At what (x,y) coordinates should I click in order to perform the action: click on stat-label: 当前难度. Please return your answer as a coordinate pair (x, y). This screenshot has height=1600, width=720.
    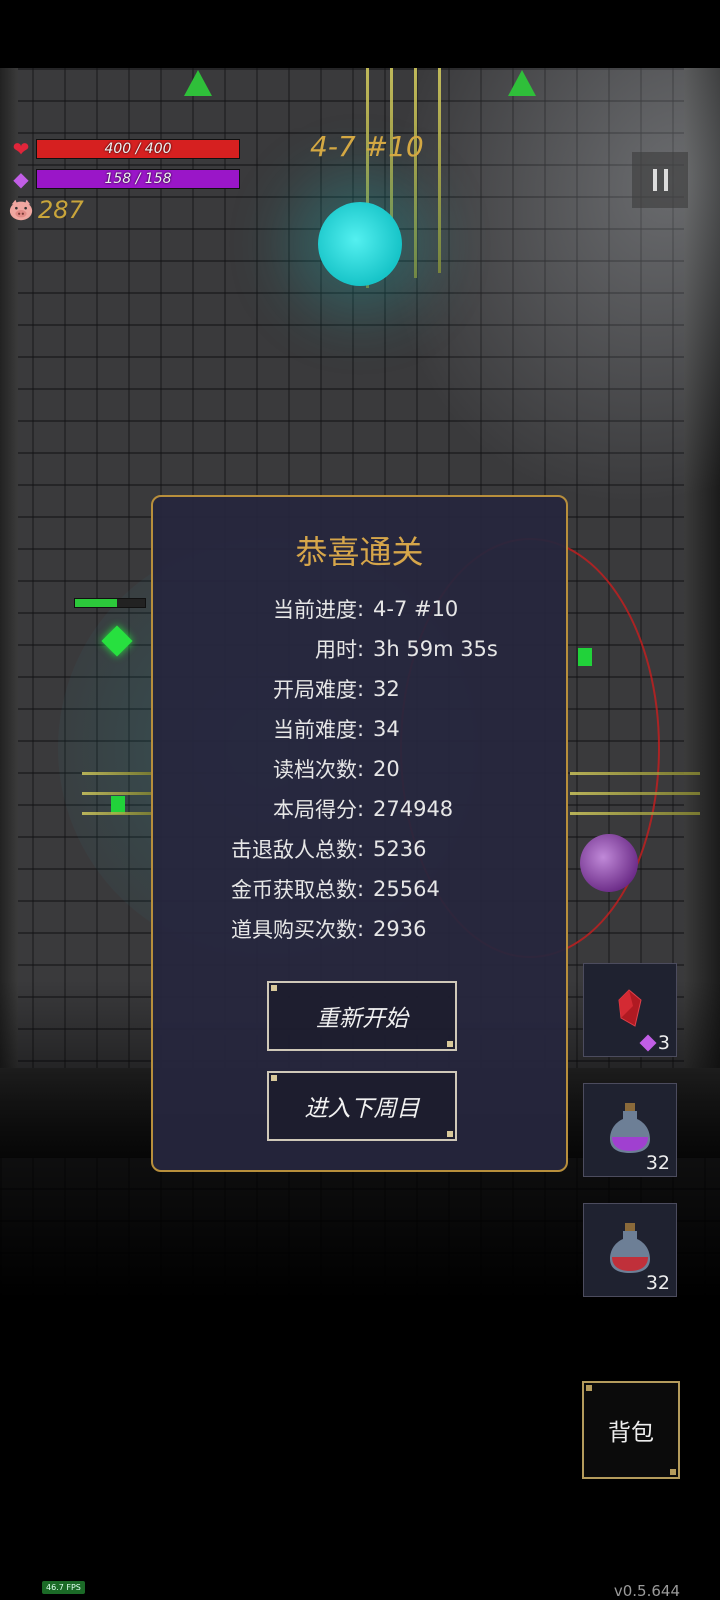
    Looking at the image, I should click on (315, 730).